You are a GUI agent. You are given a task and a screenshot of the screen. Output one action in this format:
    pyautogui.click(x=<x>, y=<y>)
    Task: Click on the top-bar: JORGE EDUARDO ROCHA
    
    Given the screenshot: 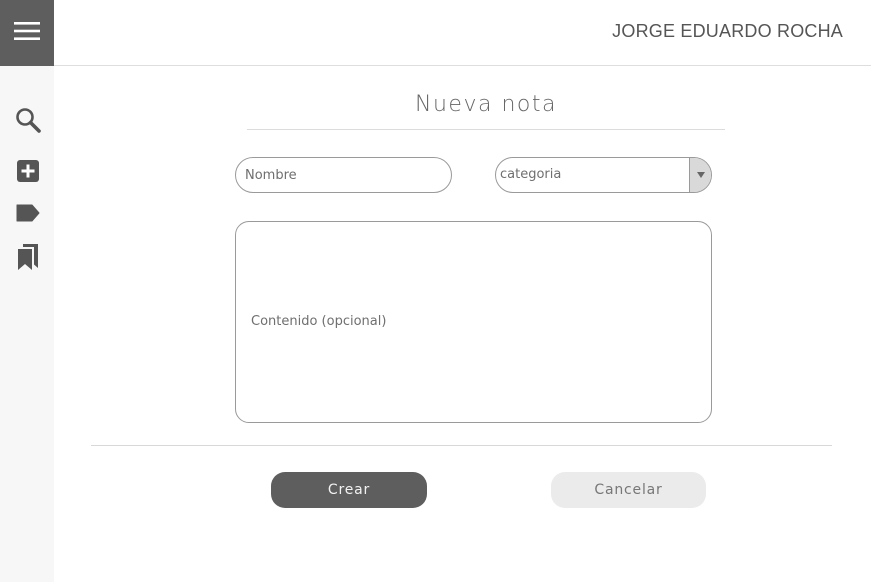 What is the action you would take?
    pyautogui.click(x=462, y=33)
    